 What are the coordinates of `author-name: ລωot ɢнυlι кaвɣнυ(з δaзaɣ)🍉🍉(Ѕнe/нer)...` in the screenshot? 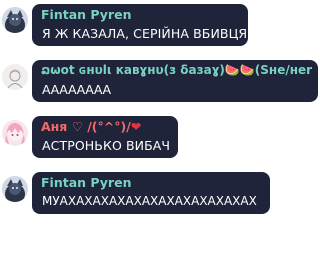 It's located at (177, 70).